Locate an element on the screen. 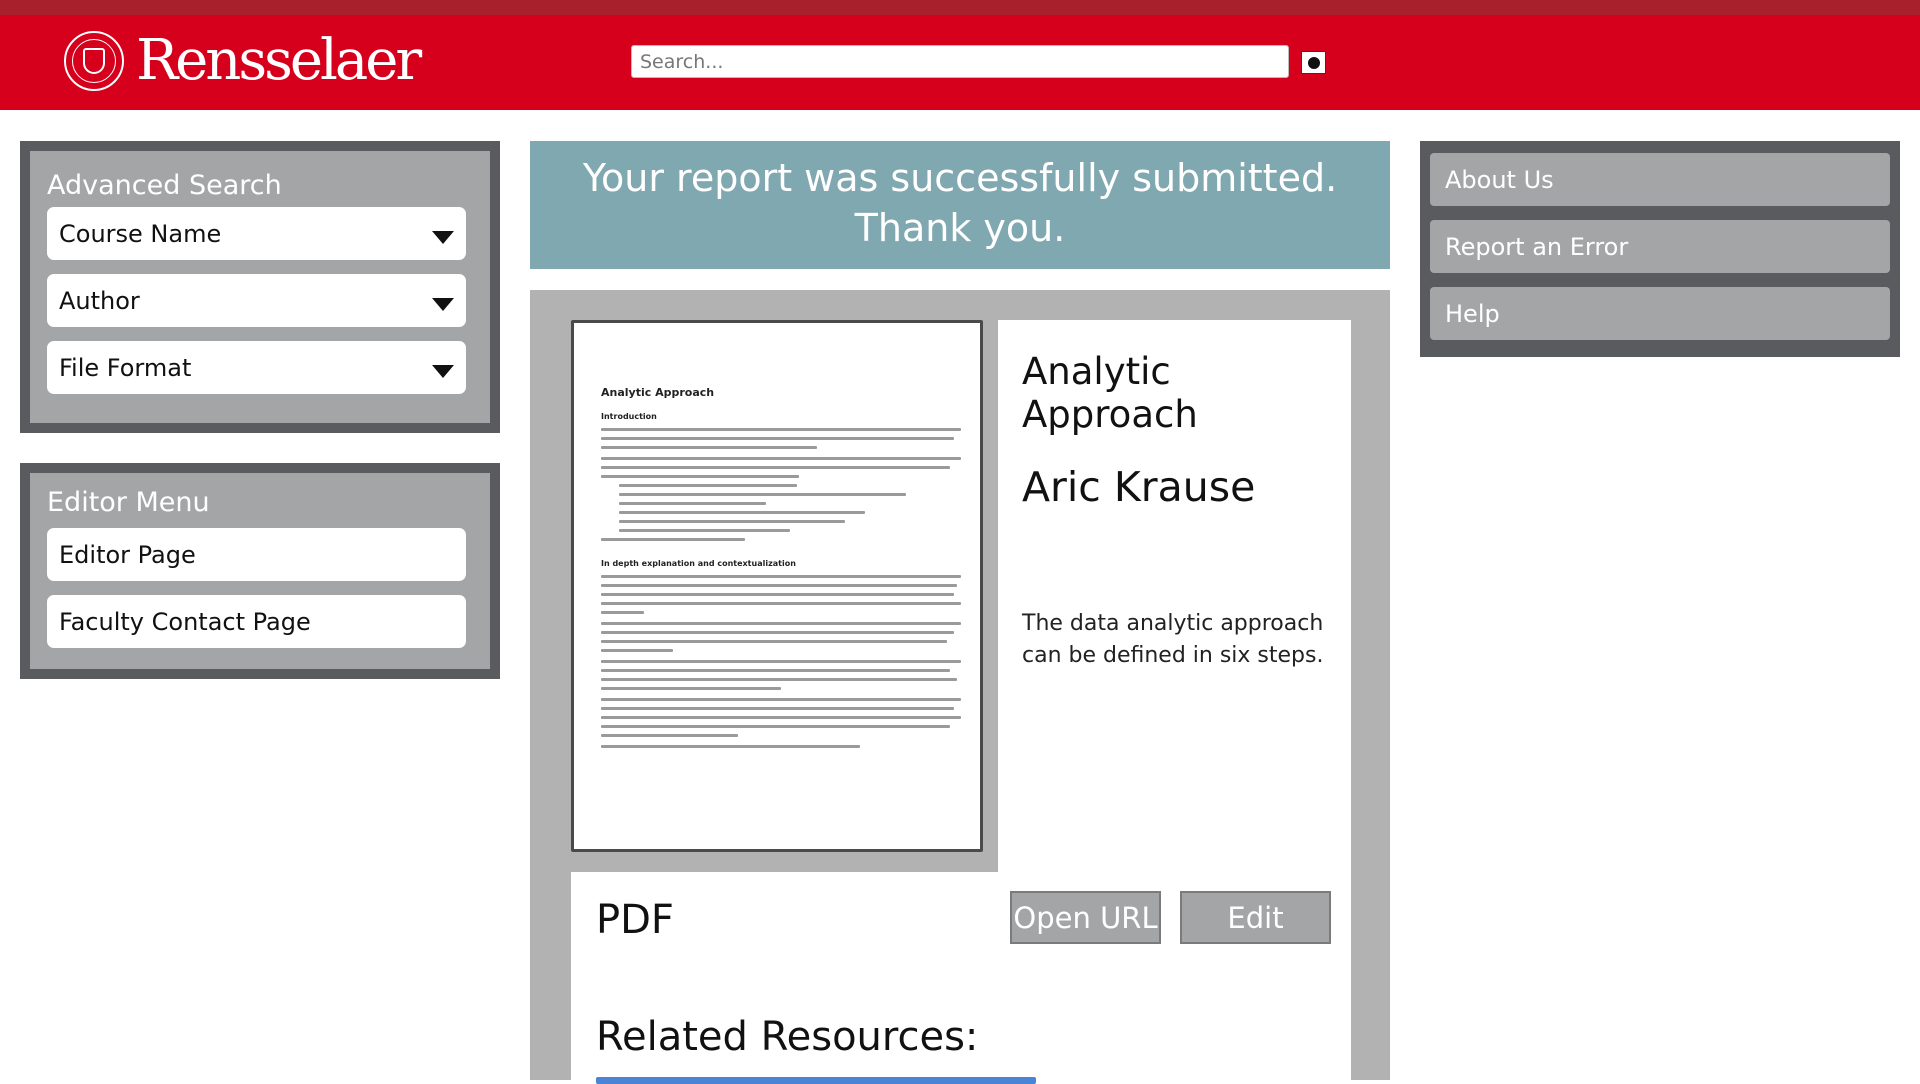  resource-actions: PDF Open URL Edit Related Resources: is located at coordinates (961, 978).